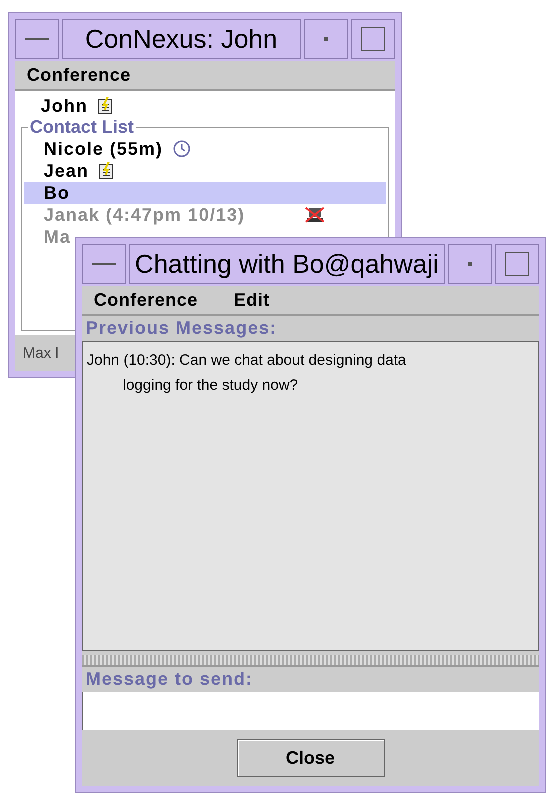 The image size is (546, 793). Describe the element at coordinates (205, 149) in the screenshot. I see `contact-item: Nicole (55m)` at that location.